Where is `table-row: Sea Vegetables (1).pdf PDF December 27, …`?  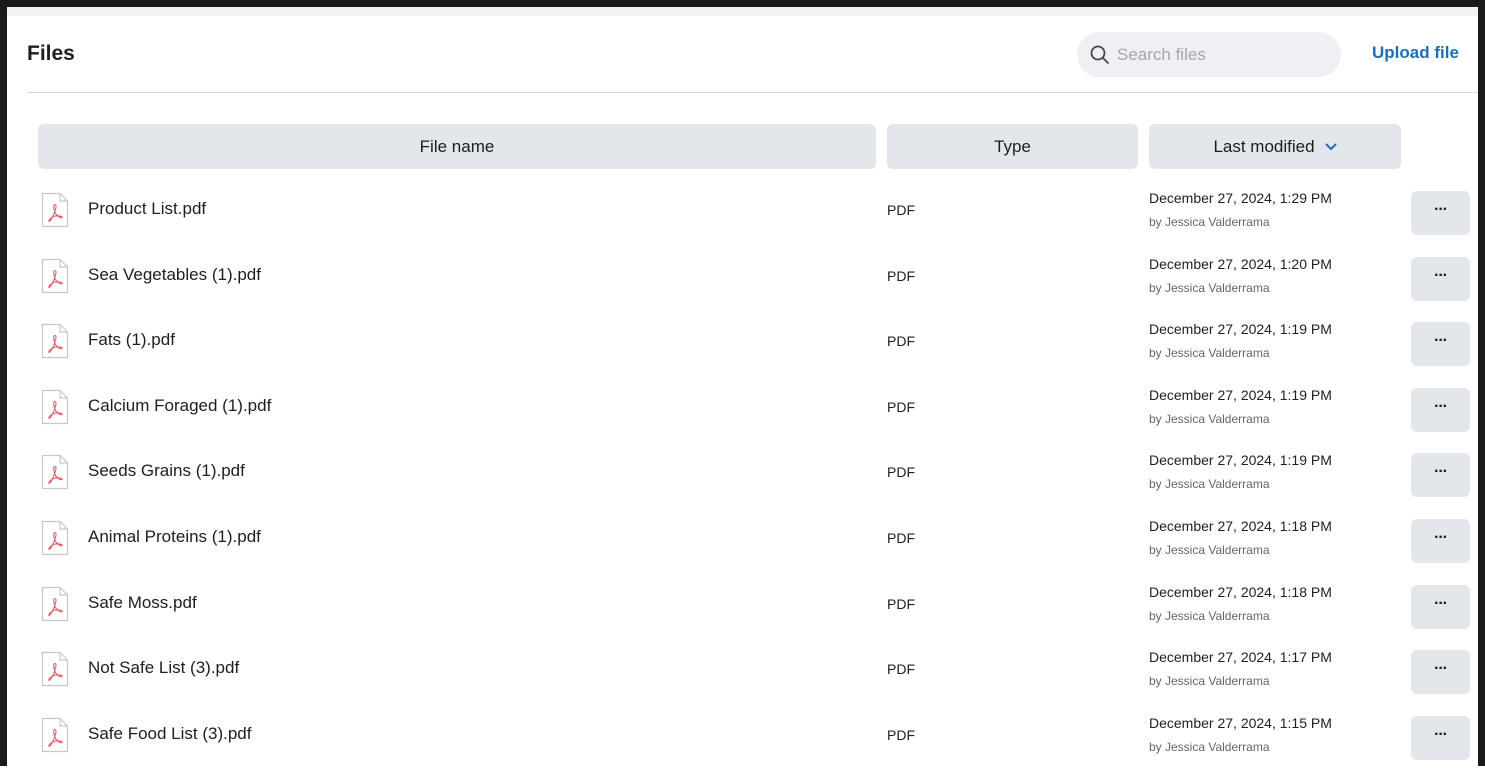
table-row: Sea Vegetables (1).pdf PDF December 27, … is located at coordinates (742, 278).